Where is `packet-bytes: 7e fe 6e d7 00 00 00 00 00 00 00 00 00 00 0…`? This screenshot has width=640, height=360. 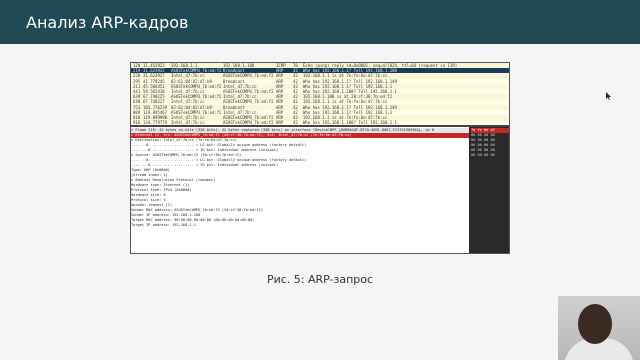 packet-bytes: 7e fe 6e d7 00 00 00 00 00 00 00 00 00 00 0… is located at coordinates (489, 190).